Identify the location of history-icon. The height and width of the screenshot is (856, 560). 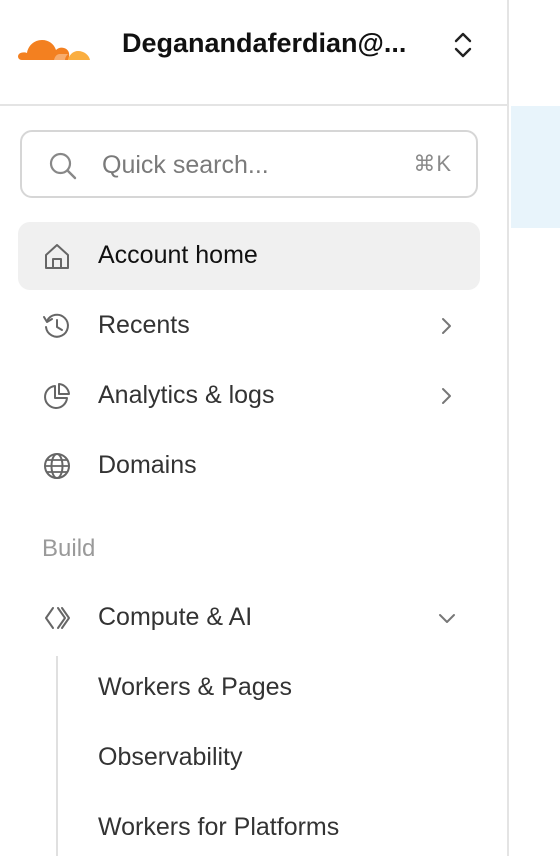
(57, 326).